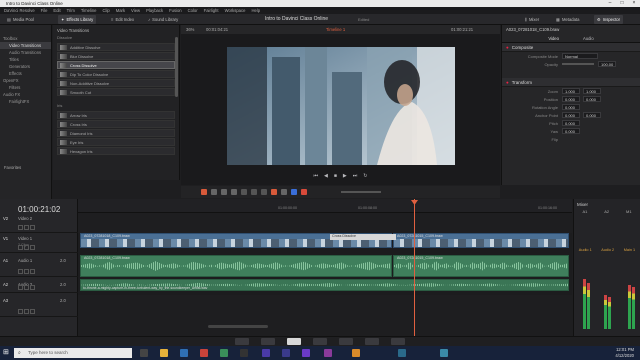  Describe the element at coordinates (244, 192) in the screenshot. I see `insert-clip-icon` at that location.